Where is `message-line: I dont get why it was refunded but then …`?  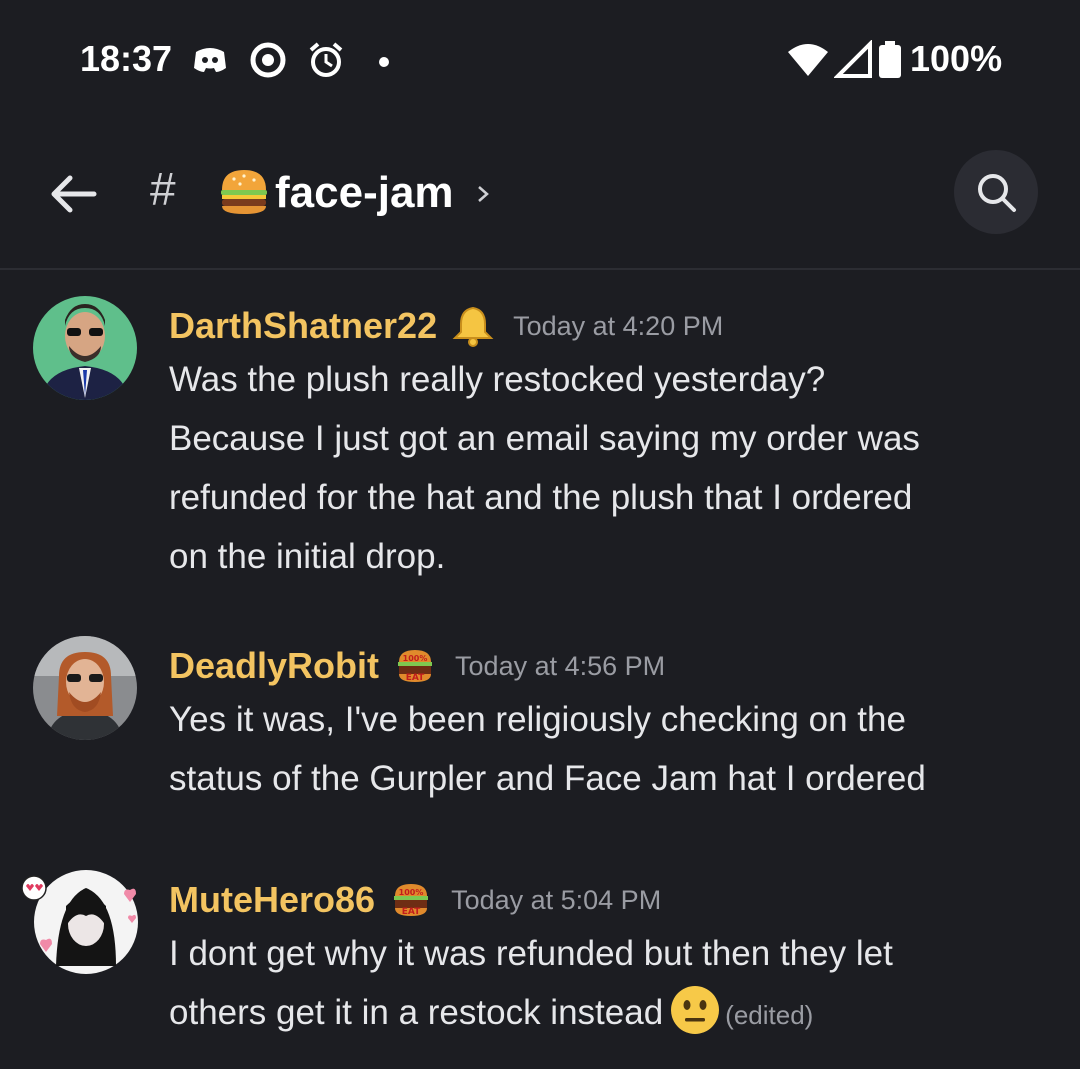 message-line: I dont get why it was refunded but then … is located at coordinates (531, 953).